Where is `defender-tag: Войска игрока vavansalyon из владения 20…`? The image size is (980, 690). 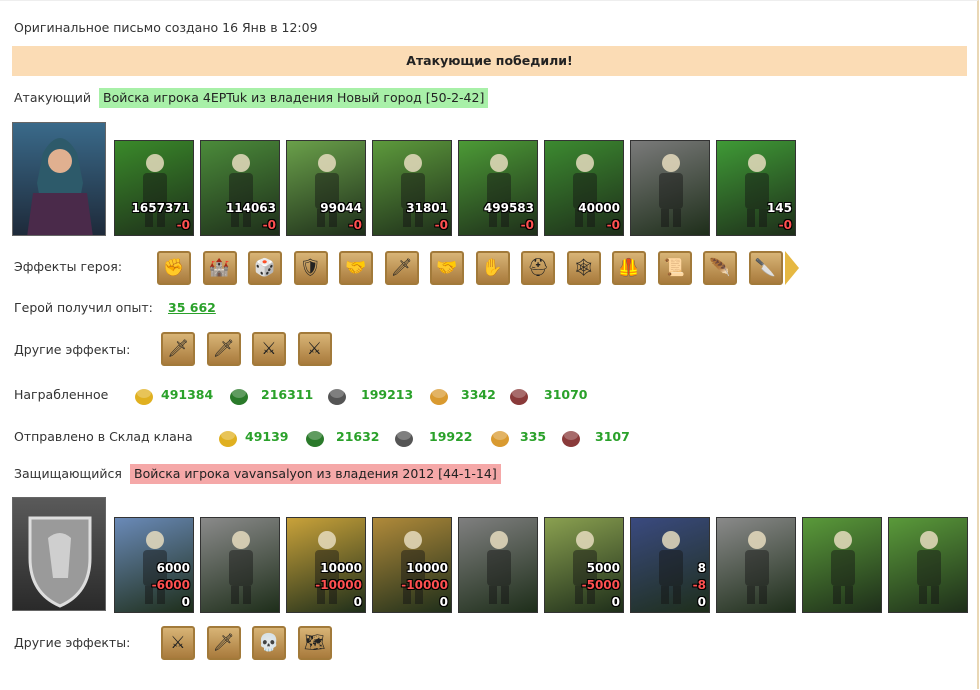 defender-tag: Войска игрока vavansalyon из владения 20… is located at coordinates (315, 474).